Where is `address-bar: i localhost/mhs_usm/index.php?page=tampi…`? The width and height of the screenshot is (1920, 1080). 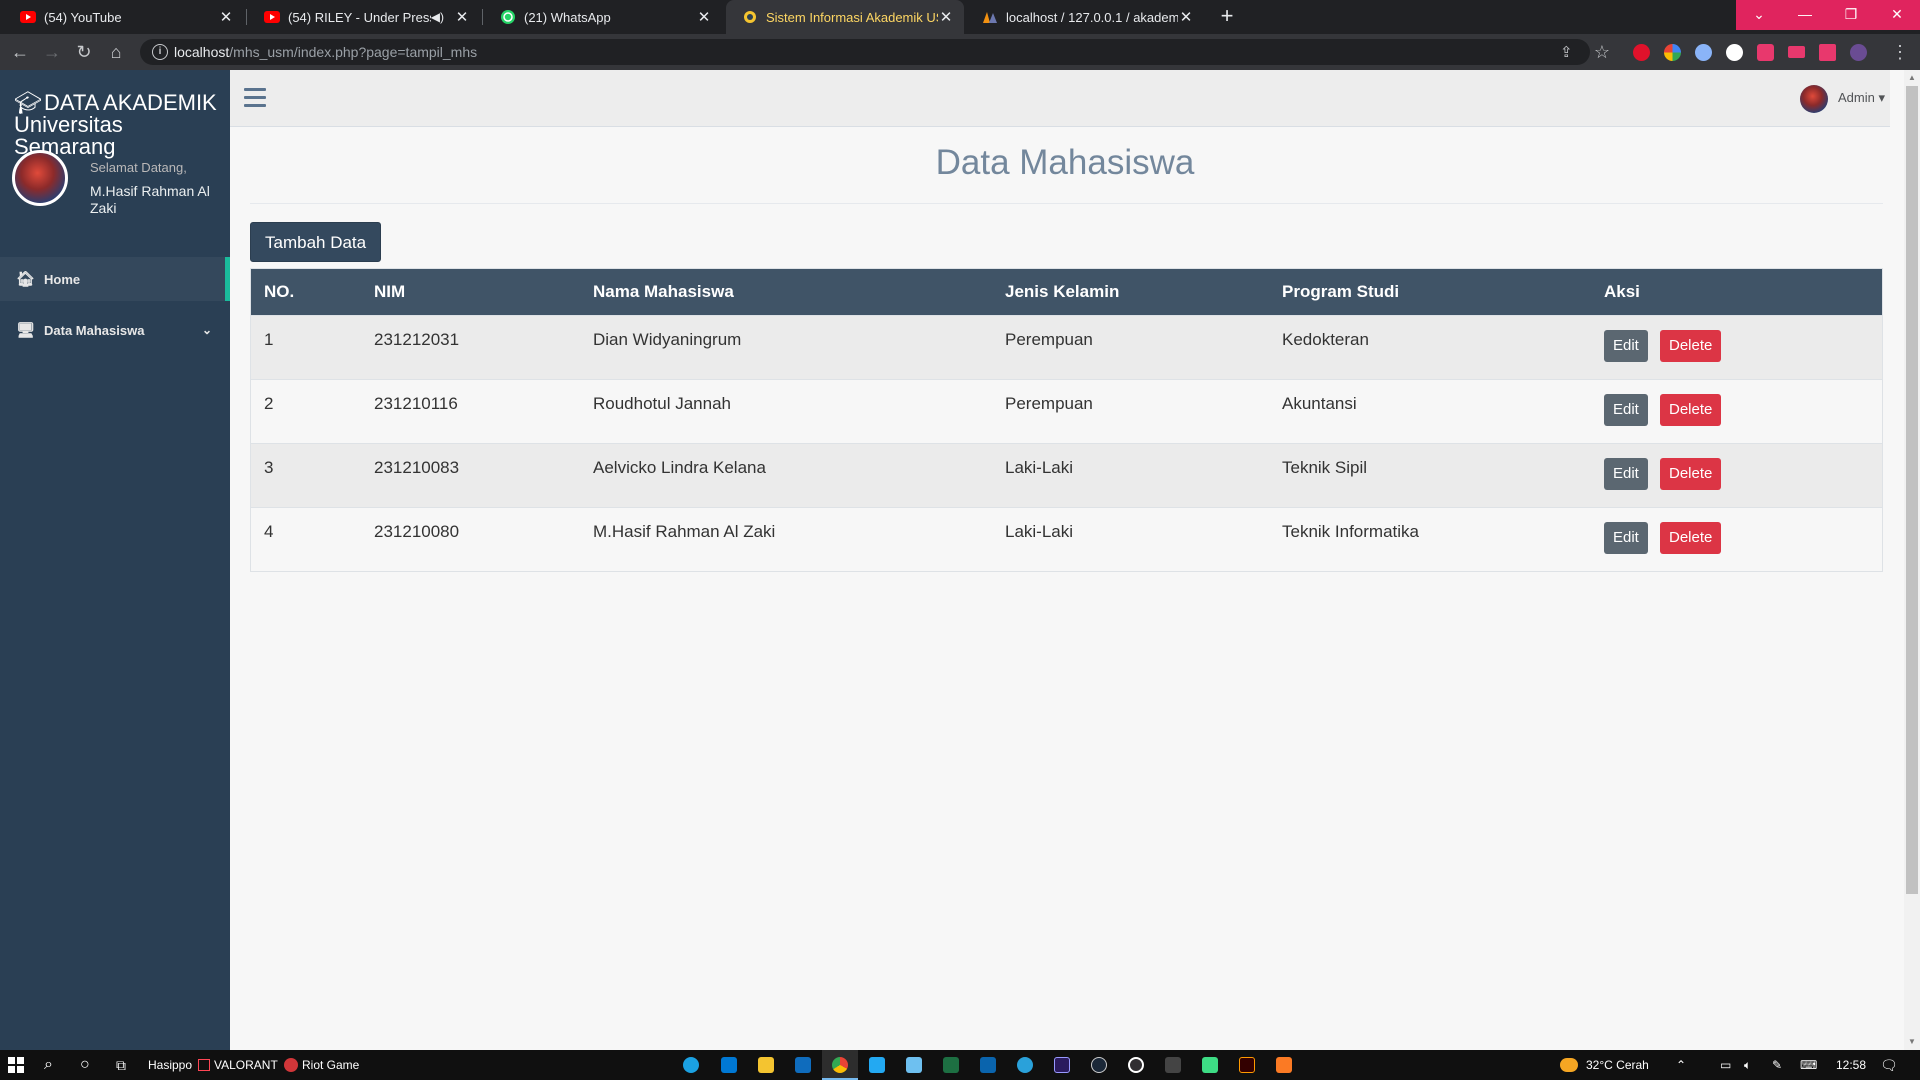 address-bar: i localhost/mhs_usm/index.php?page=tampi… is located at coordinates (865, 52).